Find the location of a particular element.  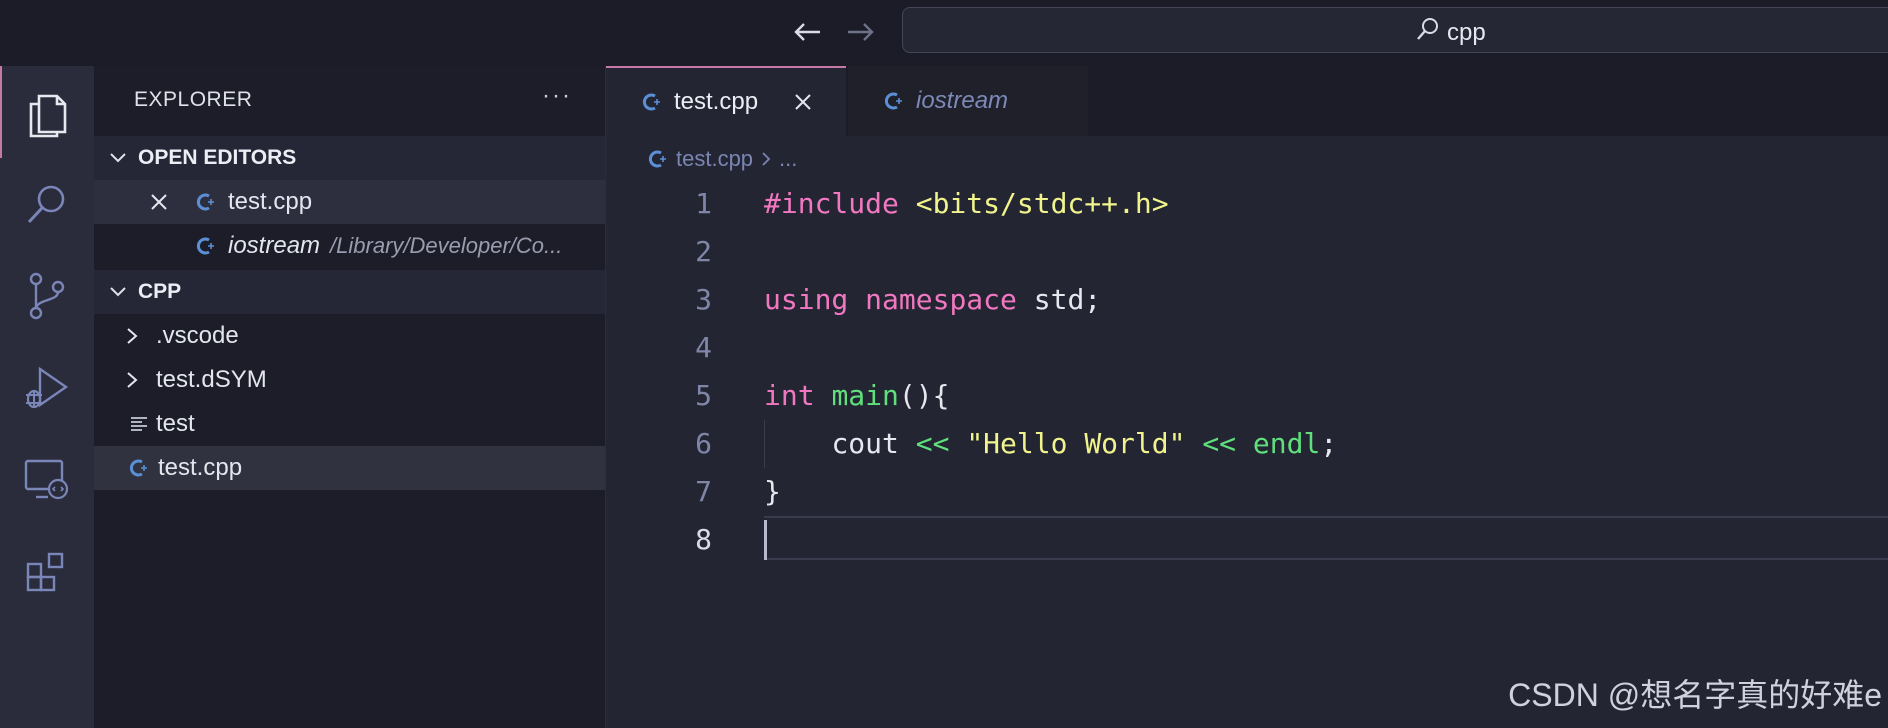

cpp-folder-section: CPP is located at coordinates (349, 292).